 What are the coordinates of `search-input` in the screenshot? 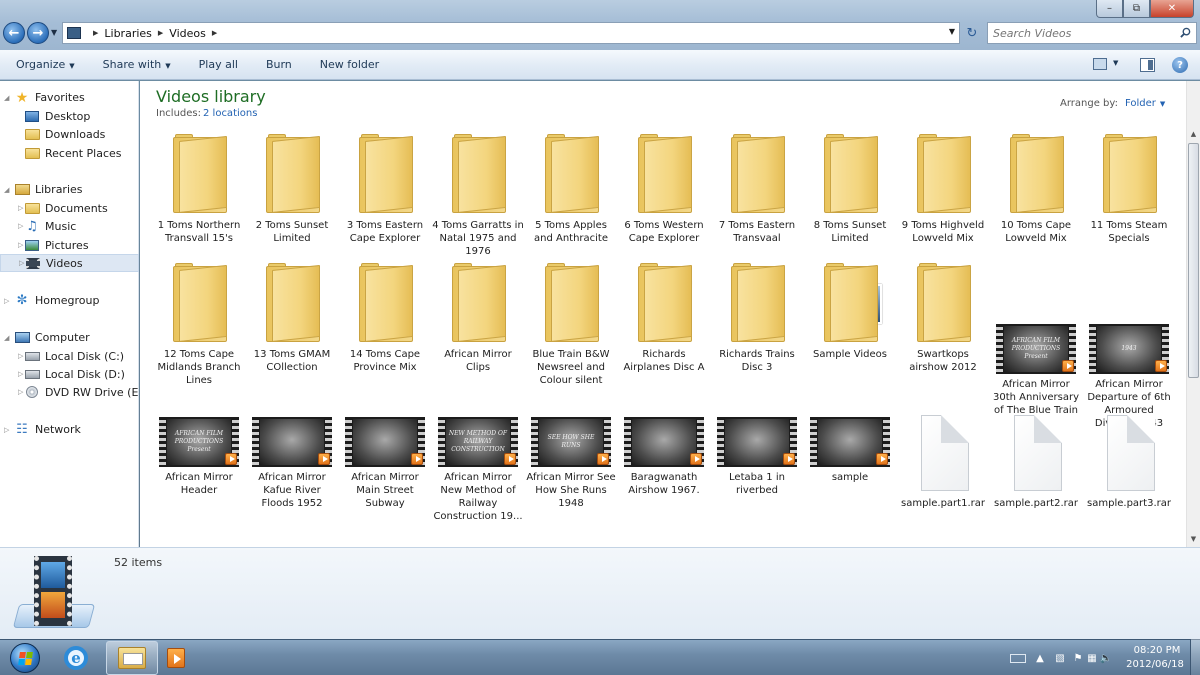 It's located at (1078, 33).